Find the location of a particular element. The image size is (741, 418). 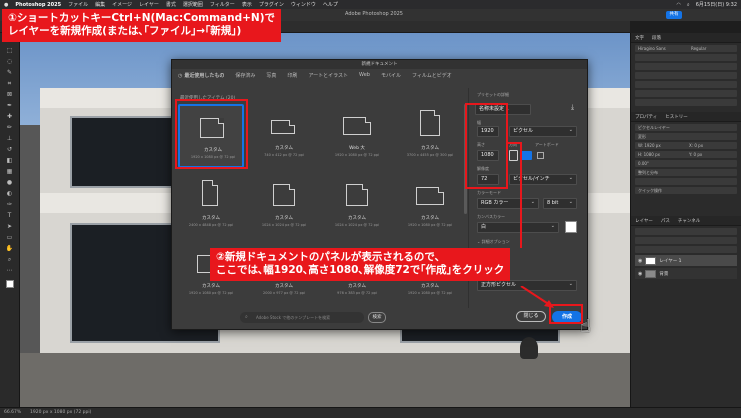

width-unit-select: ピクセル is located at coordinates (543, 131).